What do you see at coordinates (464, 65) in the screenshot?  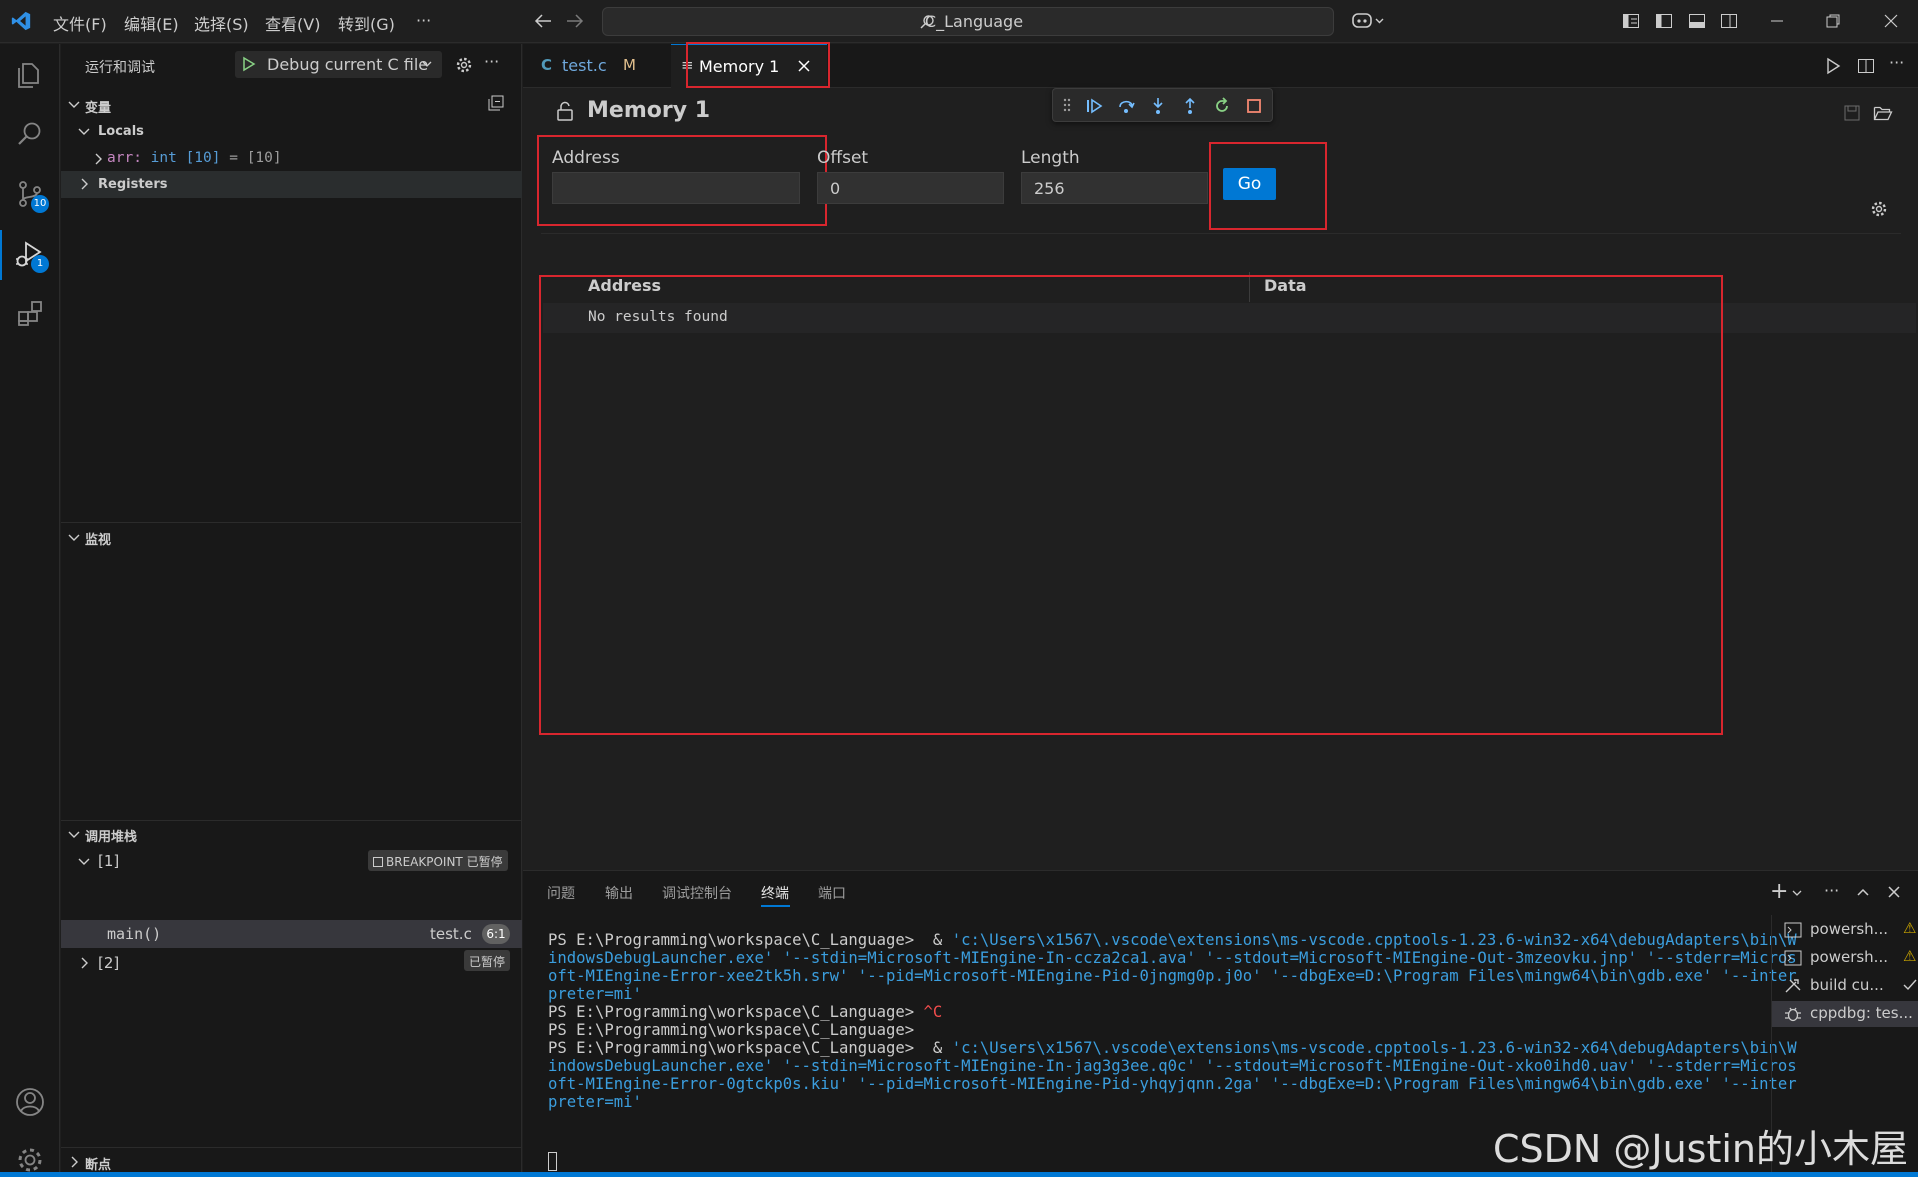 I see `debug-settings-gear-icon` at bounding box center [464, 65].